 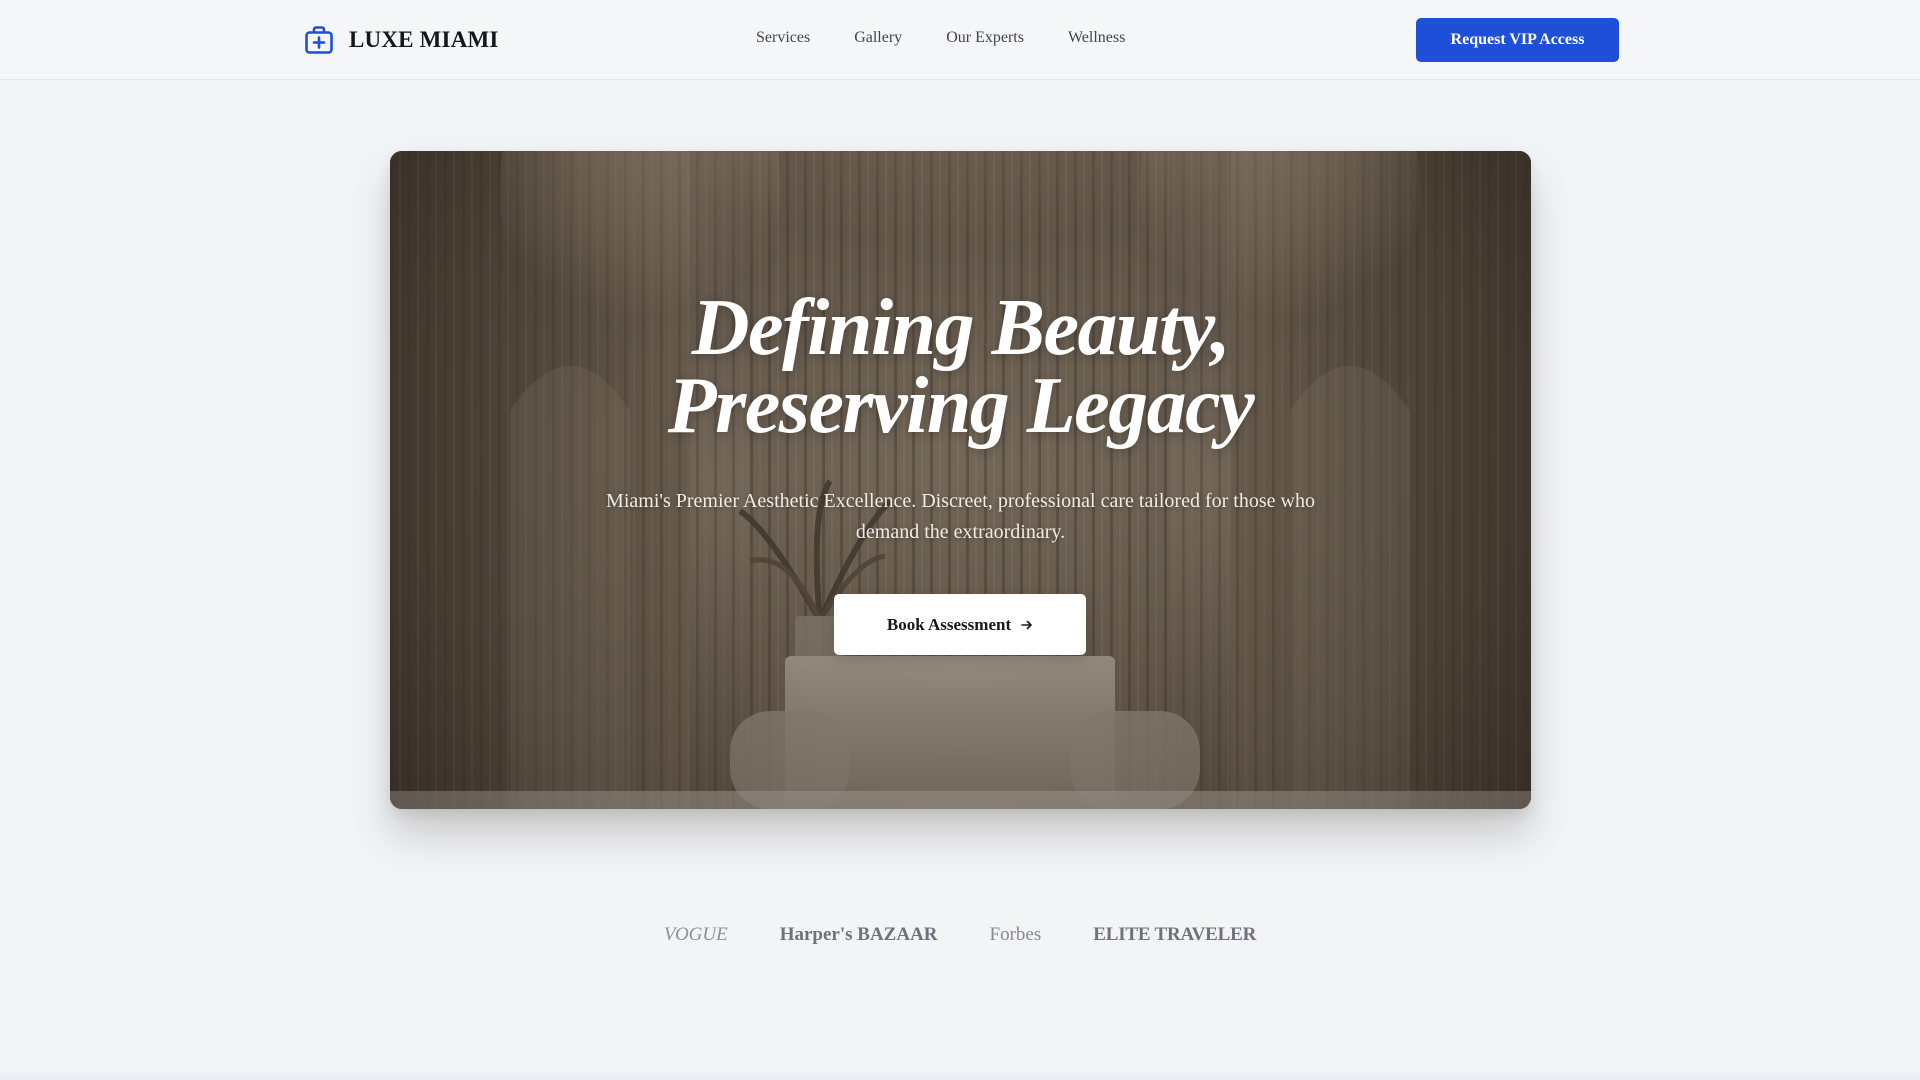 What do you see at coordinates (695, 934) in the screenshot?
I see `press-logo-vogue: VOGUE` at bounding box center [695, 934].